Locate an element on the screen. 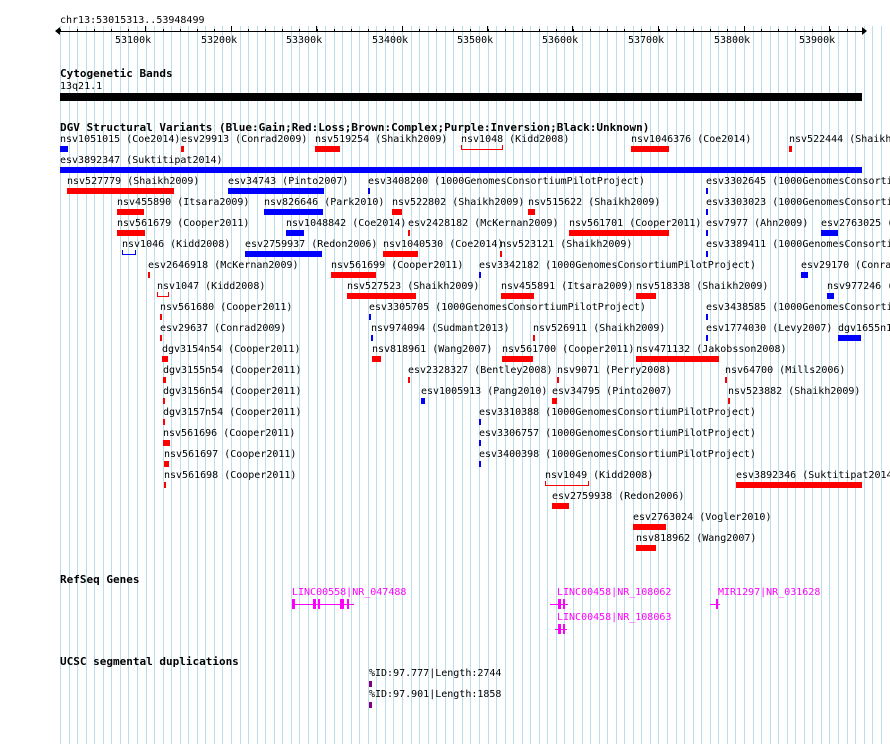 The width and height of the screenshot is (890, 744). refseq-track-title: RefSeq Genes is located at coordinates (99, 580).